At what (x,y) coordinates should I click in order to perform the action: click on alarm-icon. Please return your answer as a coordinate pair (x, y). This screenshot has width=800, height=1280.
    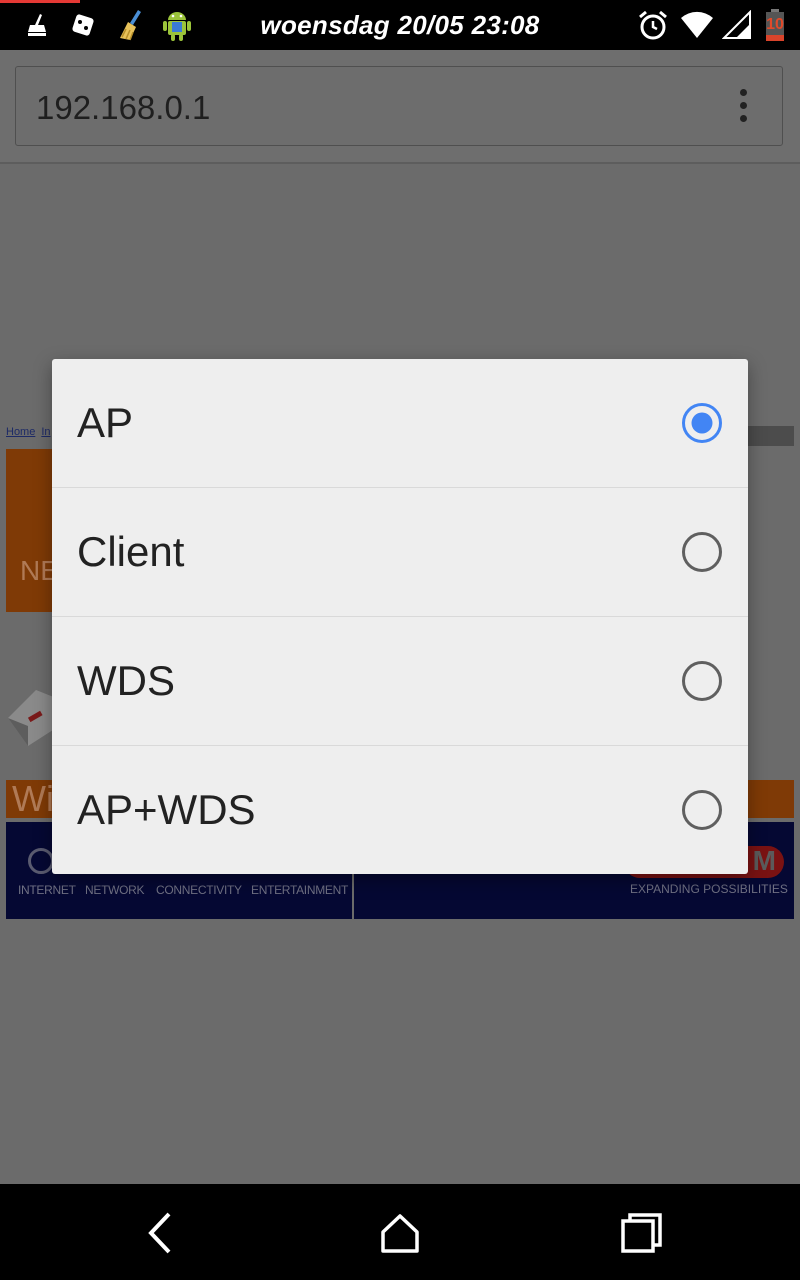
    Looking at the image, I should click on (653, 25).